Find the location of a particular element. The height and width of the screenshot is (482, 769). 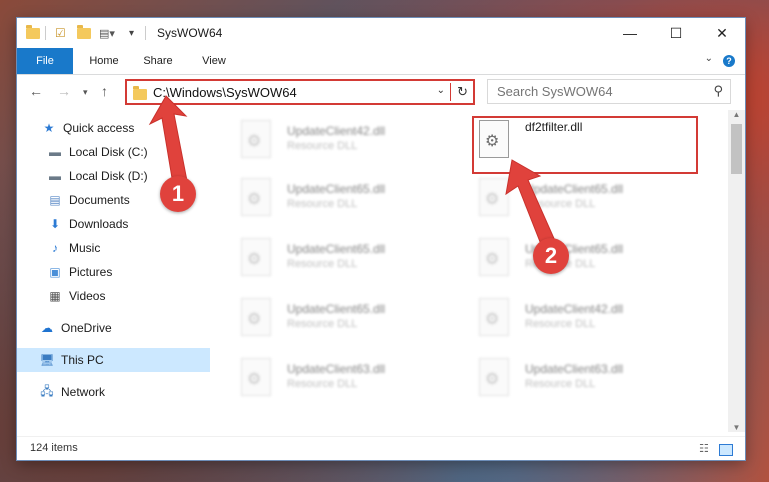

step-1-badge: 1 is located at coordinates (178, 194).